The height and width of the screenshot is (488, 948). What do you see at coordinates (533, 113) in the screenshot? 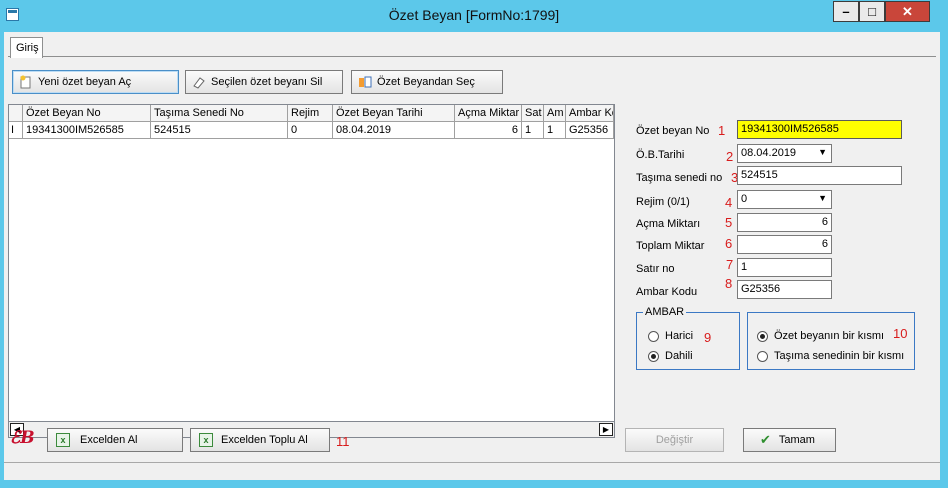
I see `column-header: Sat` at bounding box center [533, 113].